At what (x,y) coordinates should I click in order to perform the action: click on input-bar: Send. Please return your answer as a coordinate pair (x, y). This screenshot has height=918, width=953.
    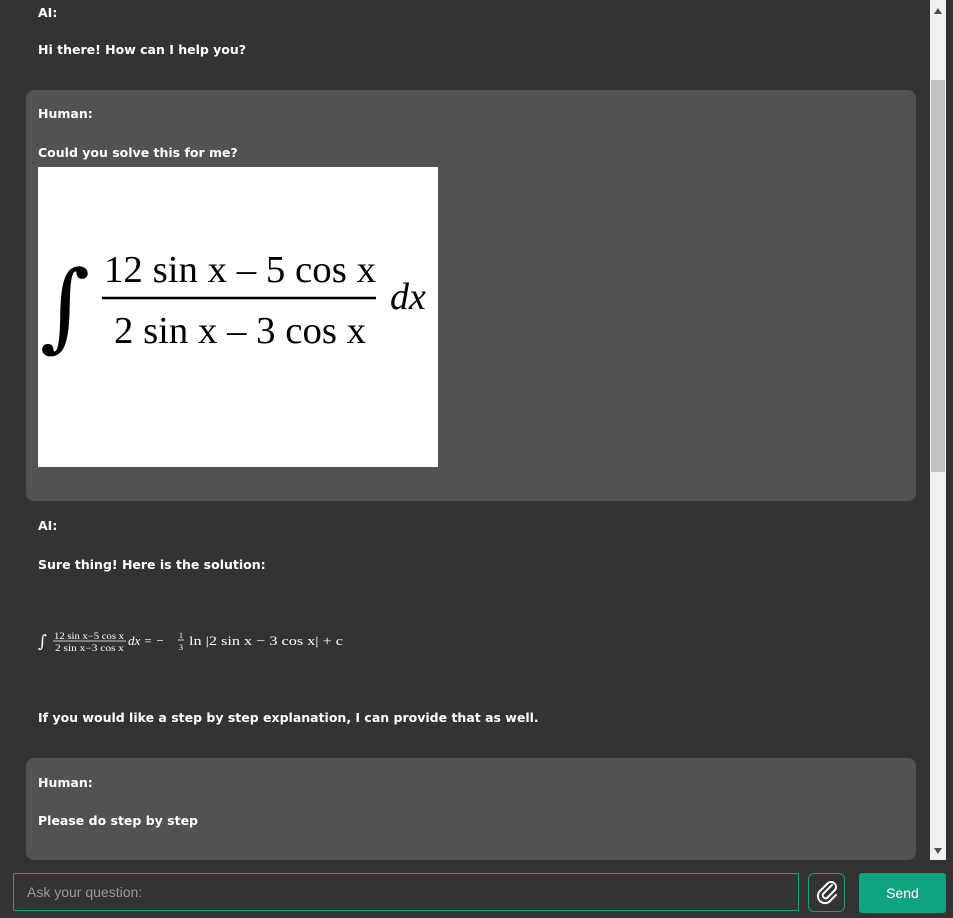
    Looking at the image, I should click on (476, 889).